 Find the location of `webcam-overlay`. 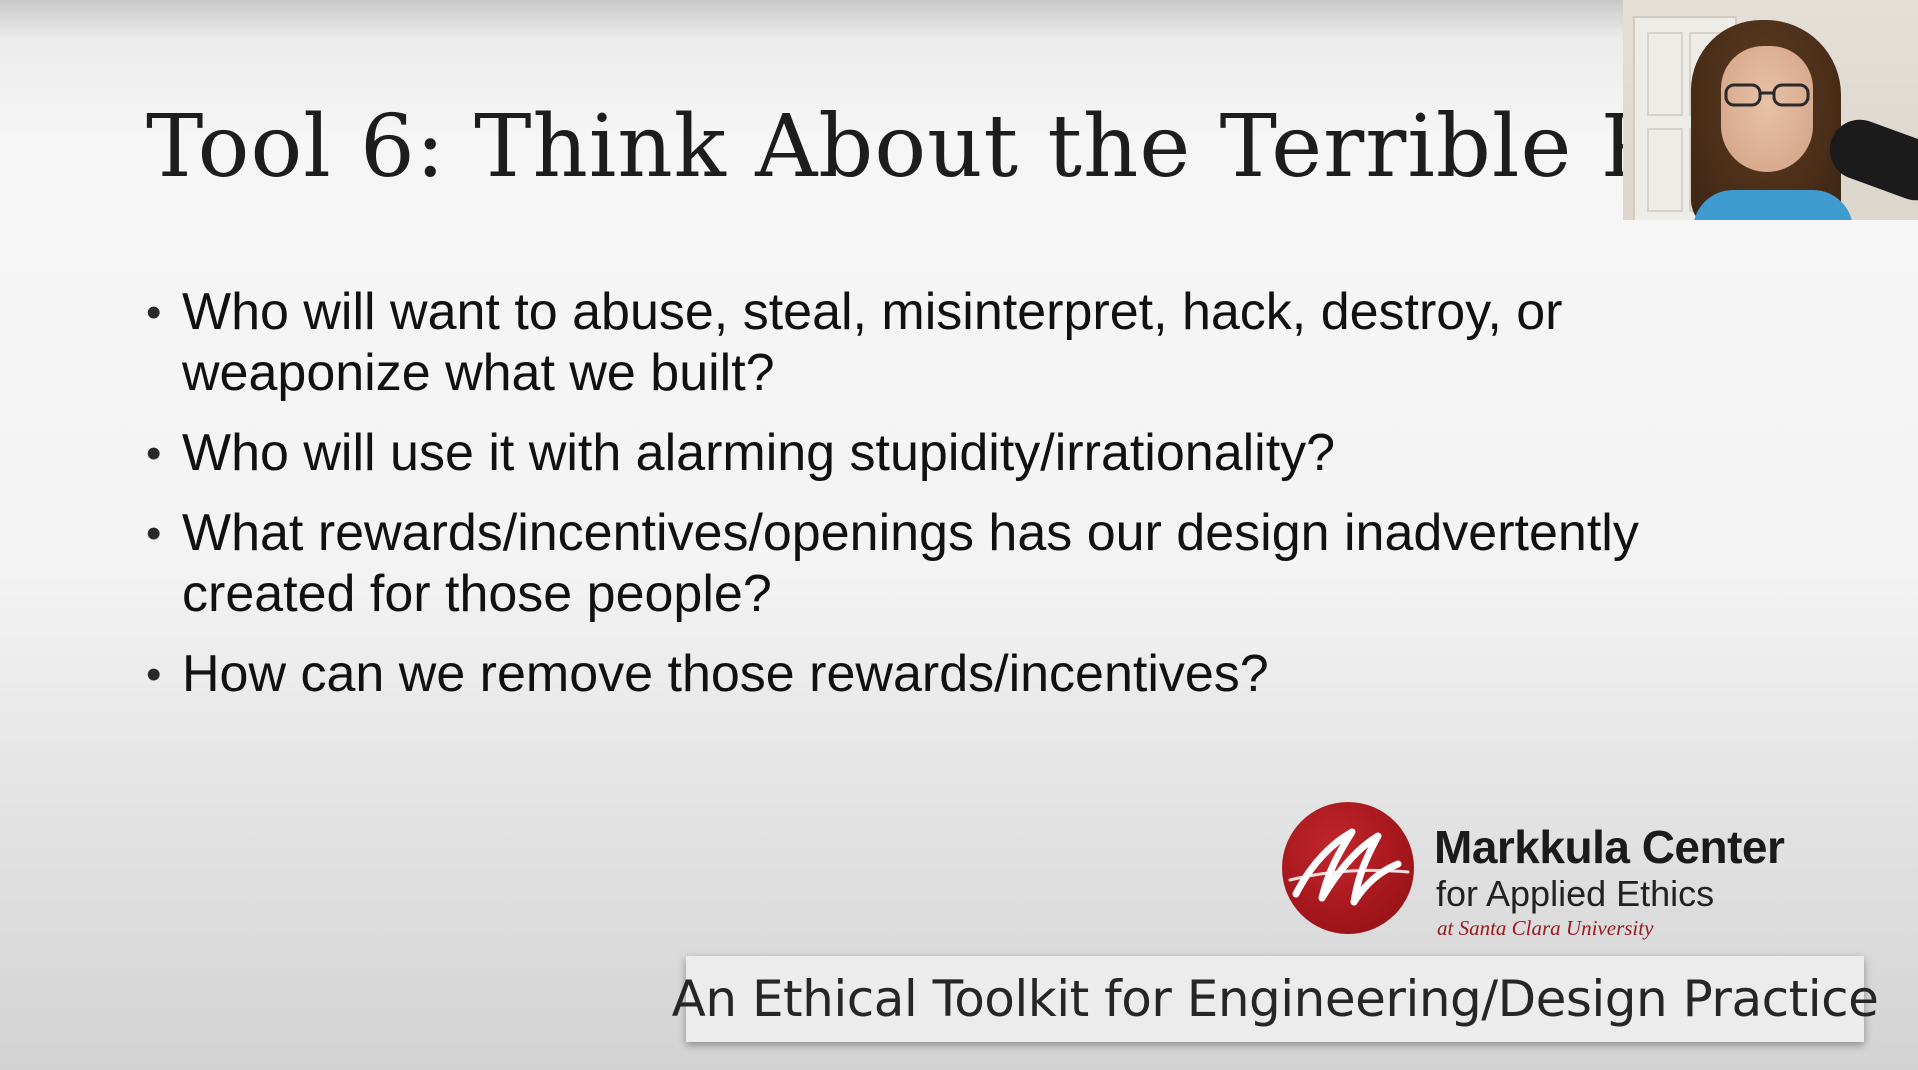

webcam-overlay is located at coordinates (1770, 110).